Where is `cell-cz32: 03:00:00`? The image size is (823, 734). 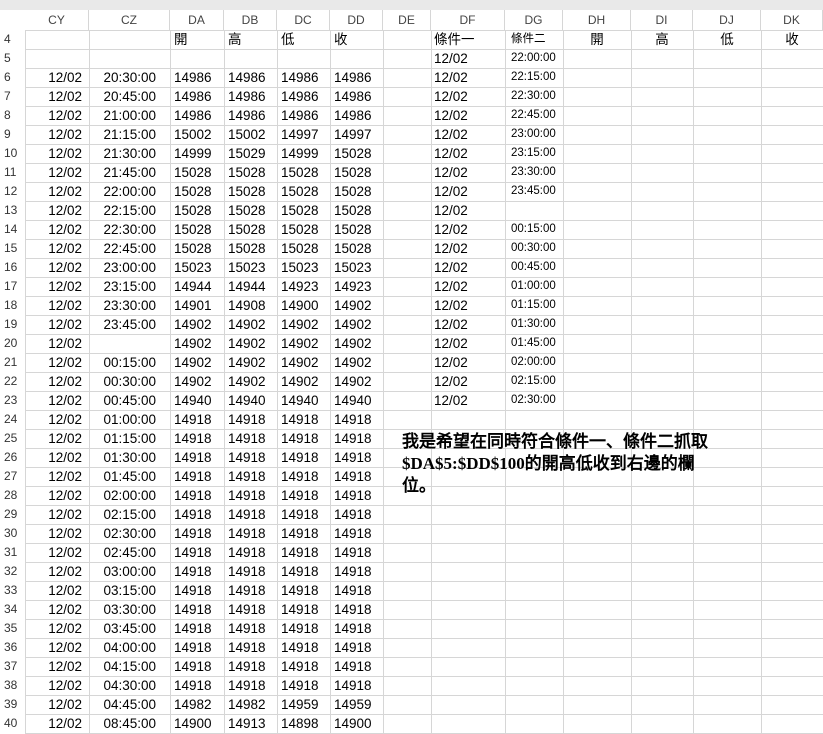
cell-cz32: 03:00:00 is located at coordinates (129, 571).